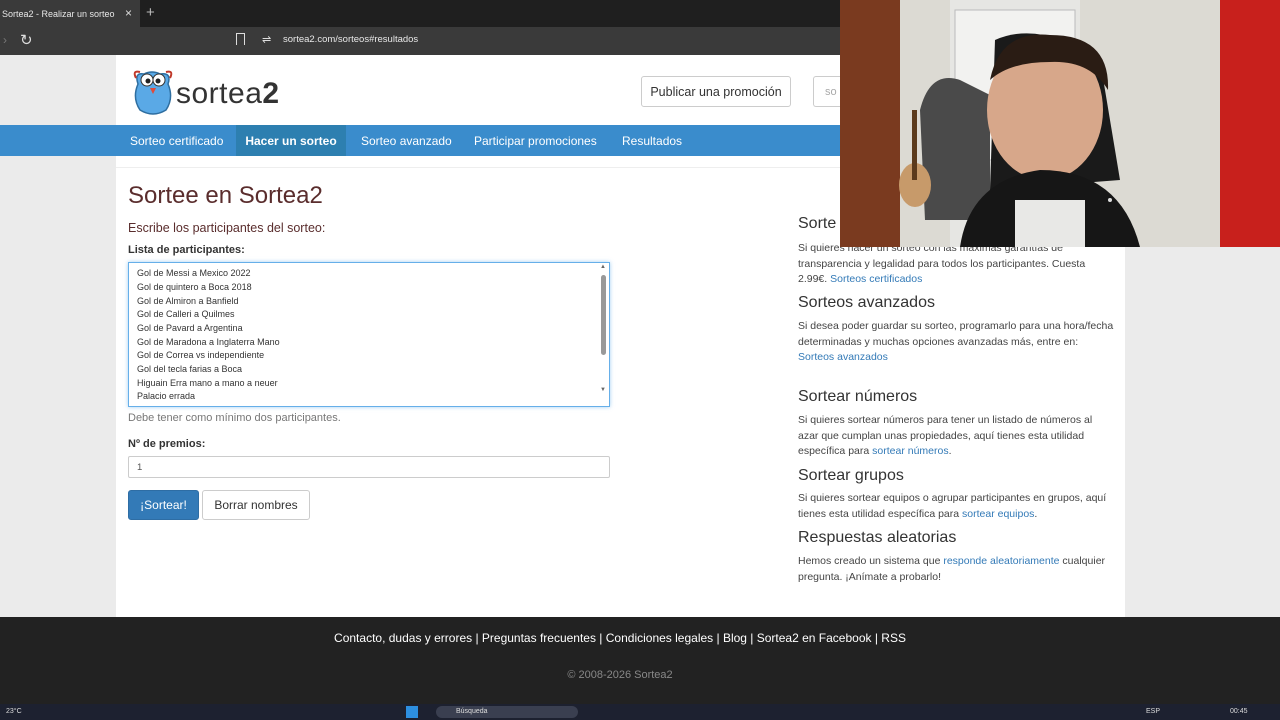 This screenshot has height=720, width=1280. I want to click on prizes-input: 1, so click(369, 467).